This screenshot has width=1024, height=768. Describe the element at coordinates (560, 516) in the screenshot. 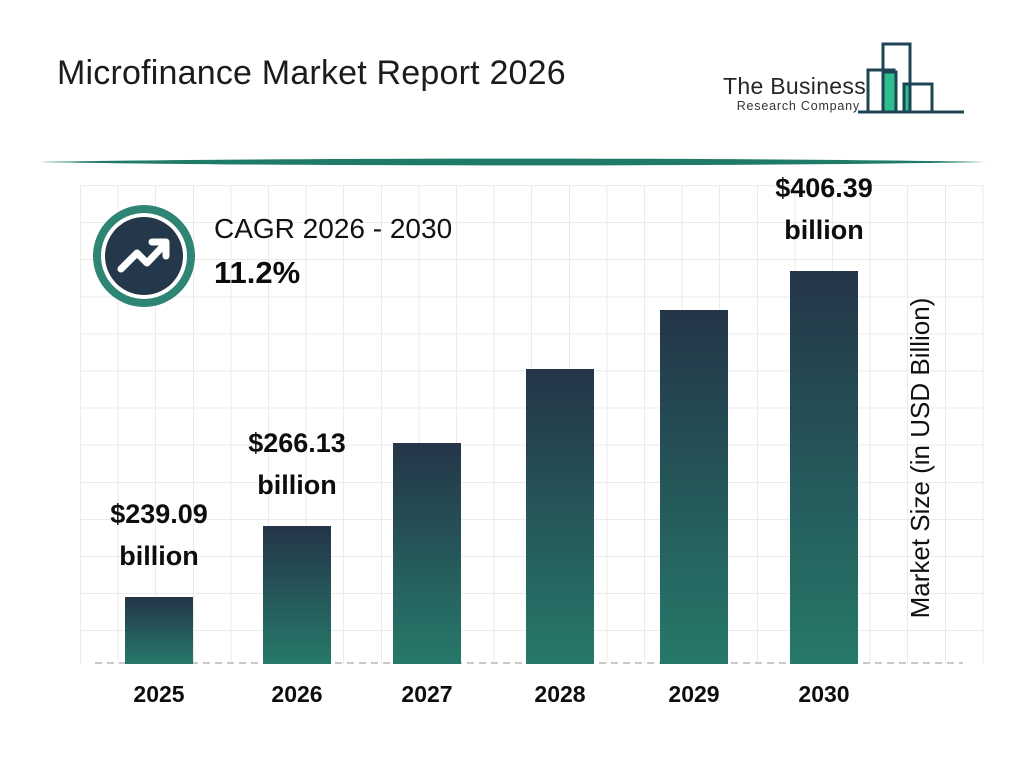

I see `bar-2028` at that location.